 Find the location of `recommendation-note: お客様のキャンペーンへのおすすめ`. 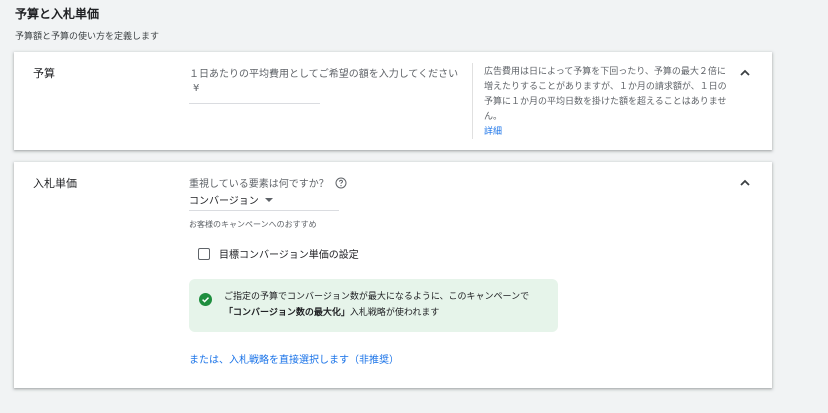

recommendation-note: お客様のキャンペーンへのおすすめ is located at coordinates (253, 224).